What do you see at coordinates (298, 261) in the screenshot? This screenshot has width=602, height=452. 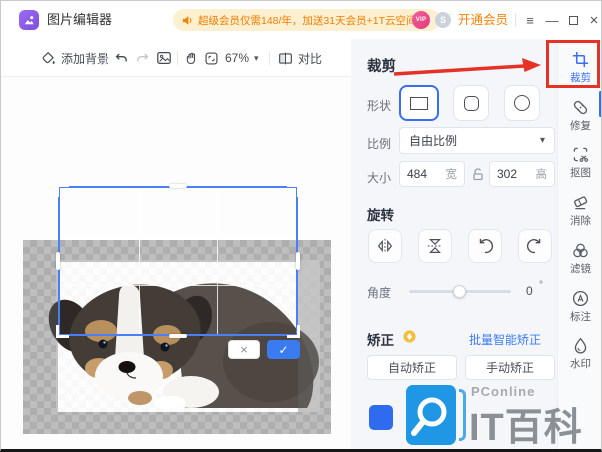 I see `crop-handle-right` at bounding box center [298, 261].